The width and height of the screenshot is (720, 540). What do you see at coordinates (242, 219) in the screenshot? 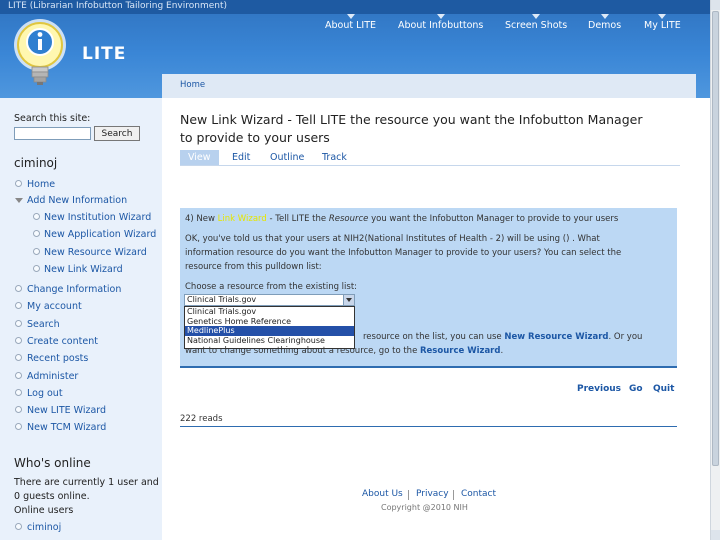
I see `link-wizard-link: Link Wizard` at bounding box center [242, 219].